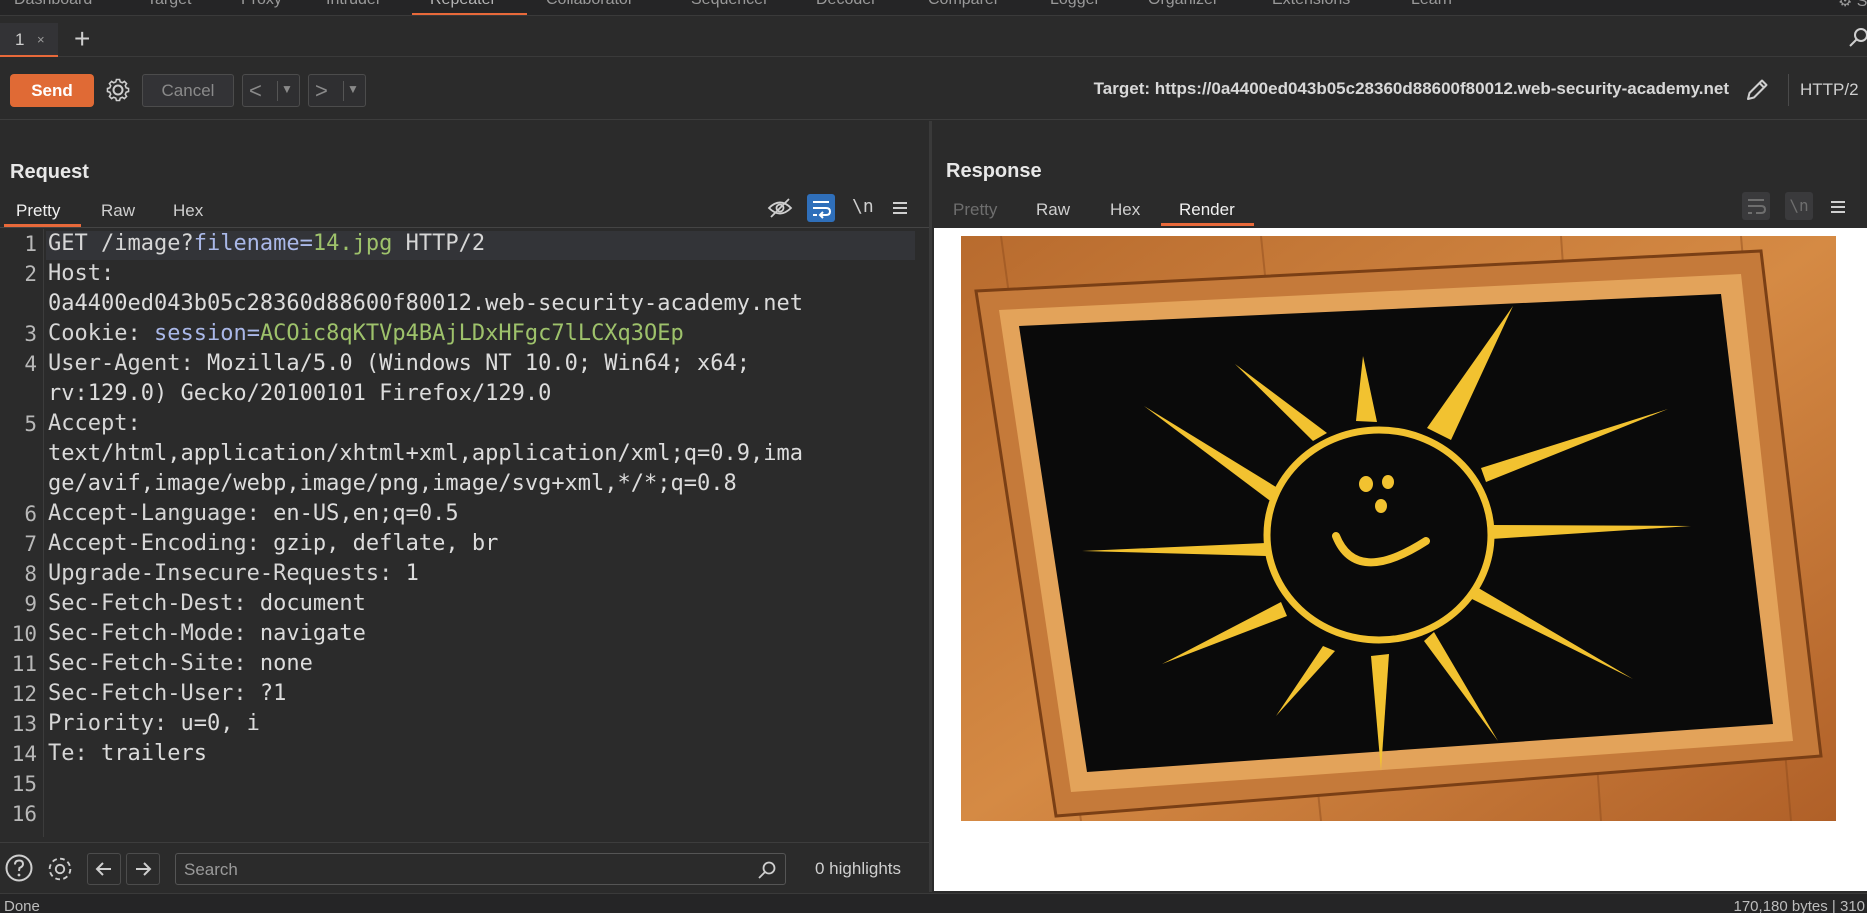 This screenshot has height=913, width=1867. What do you see at coordinates (253, 513) in the screenshot?
I see `request-line: Accept-Language: en-US,en;q=0.5` at bounding box center [253, 513].